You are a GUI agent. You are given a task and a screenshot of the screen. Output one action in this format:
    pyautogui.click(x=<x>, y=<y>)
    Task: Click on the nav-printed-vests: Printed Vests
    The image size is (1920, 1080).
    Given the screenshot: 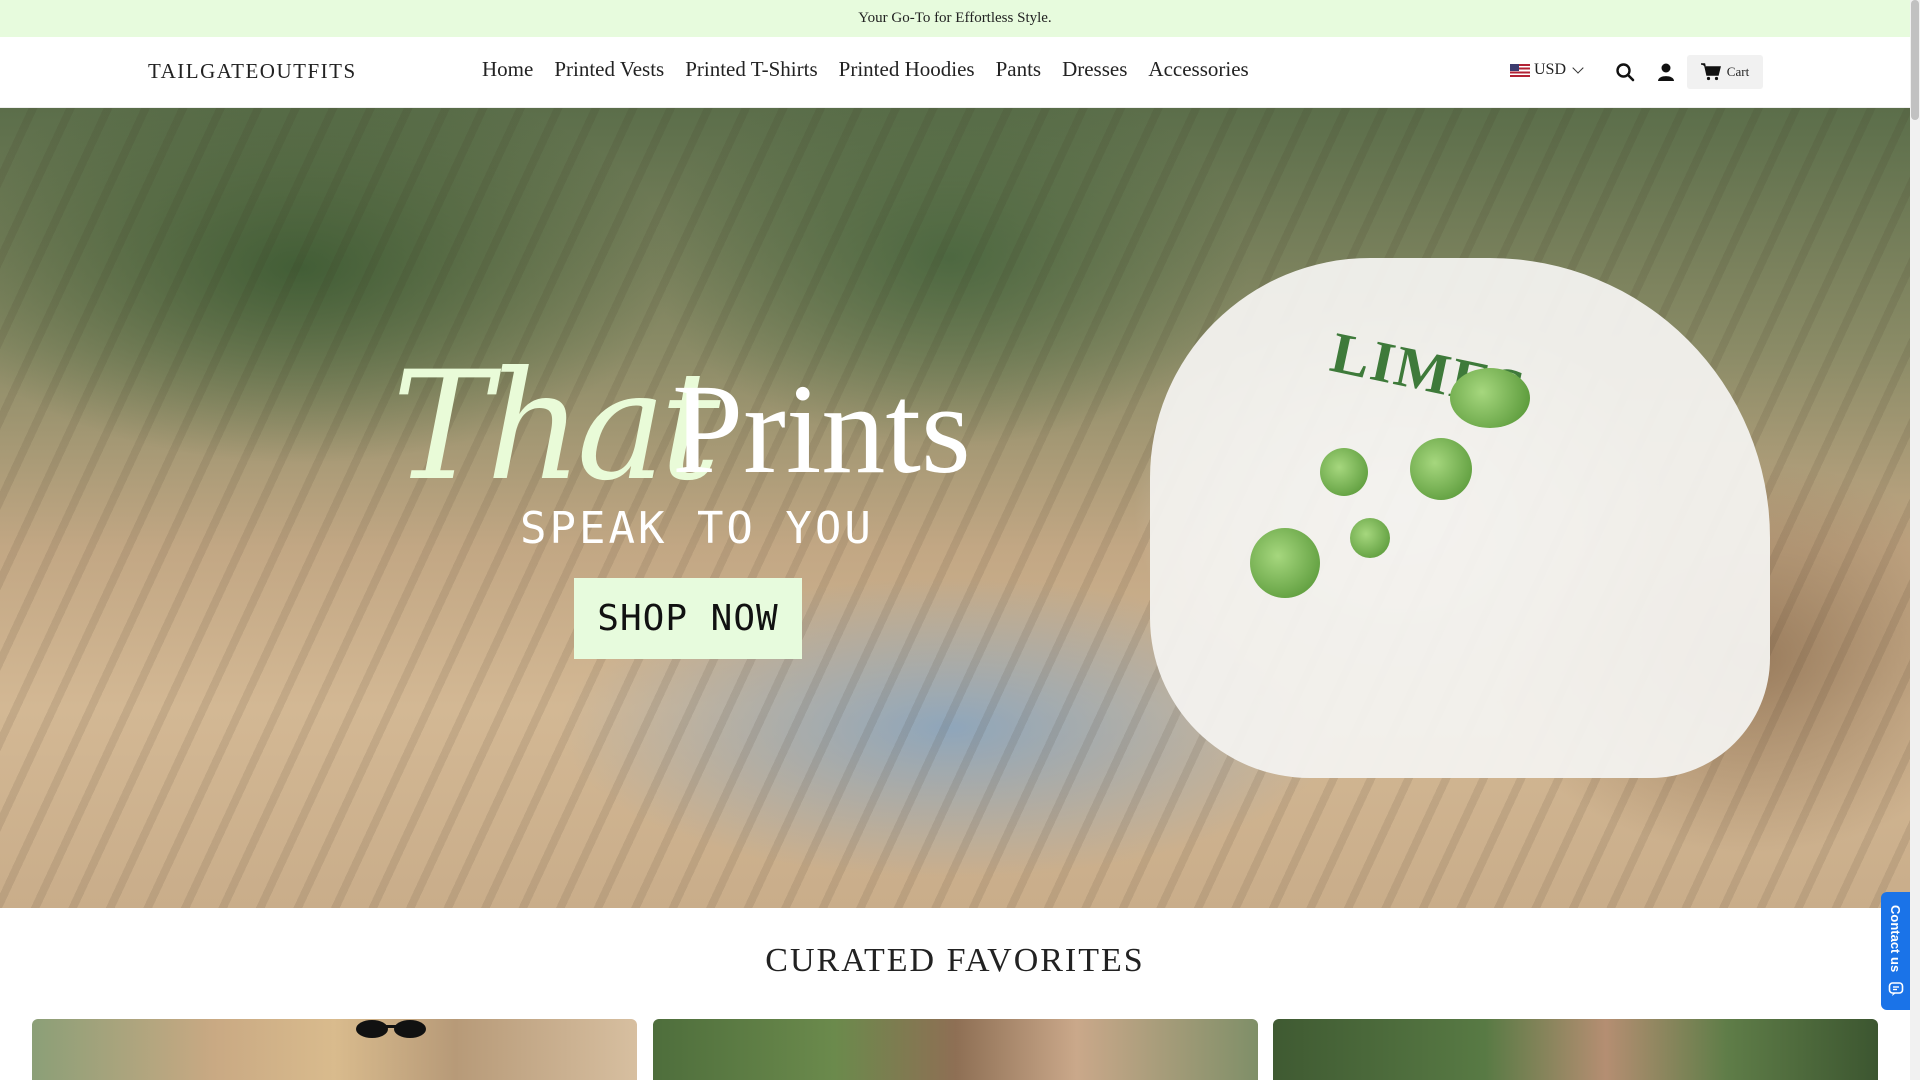 What is the action you would take?
    pyautogui.click(x=609, y=69)
    